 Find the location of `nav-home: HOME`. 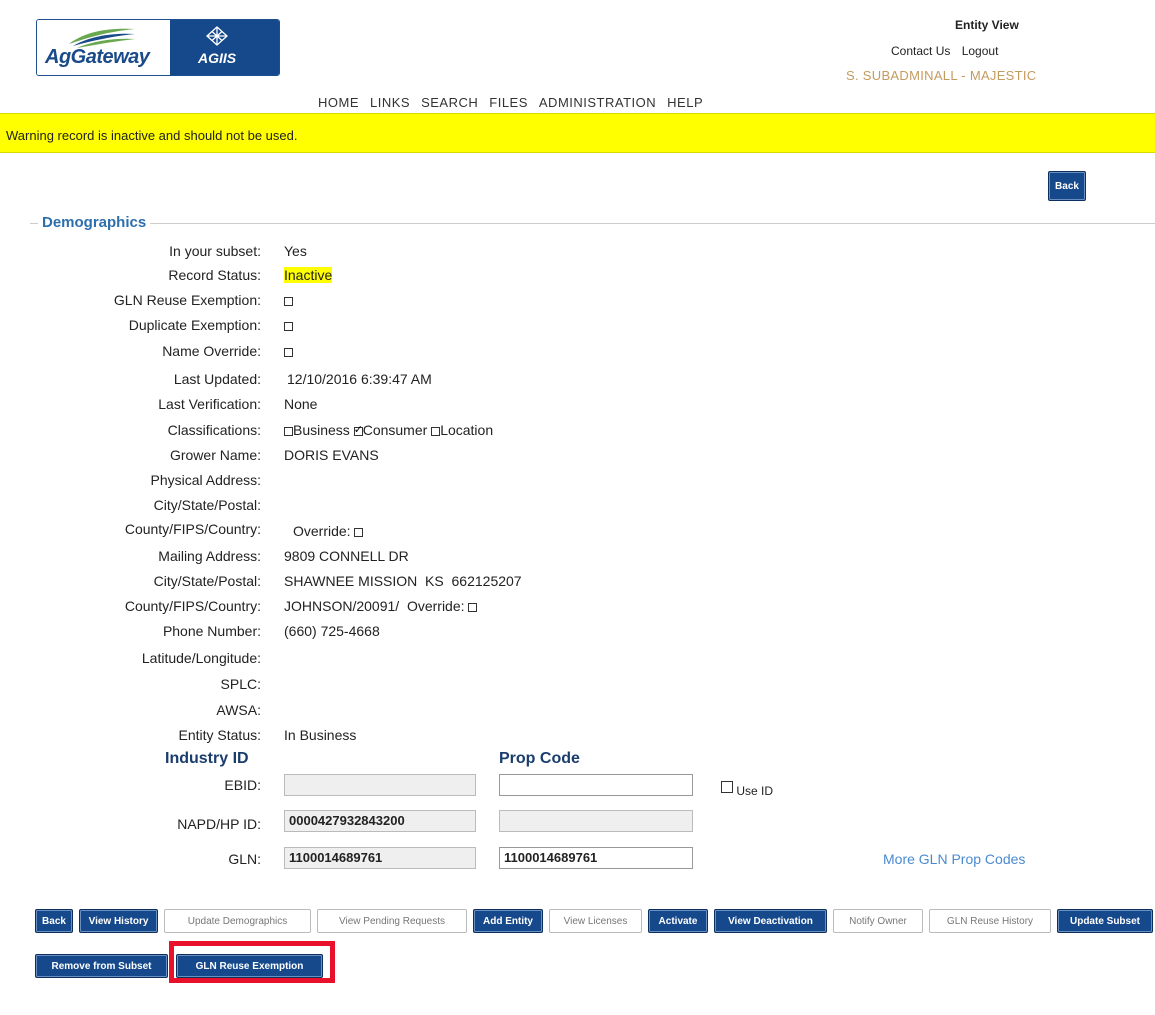

nav-home: HOME is located at coordinates (338, 102).